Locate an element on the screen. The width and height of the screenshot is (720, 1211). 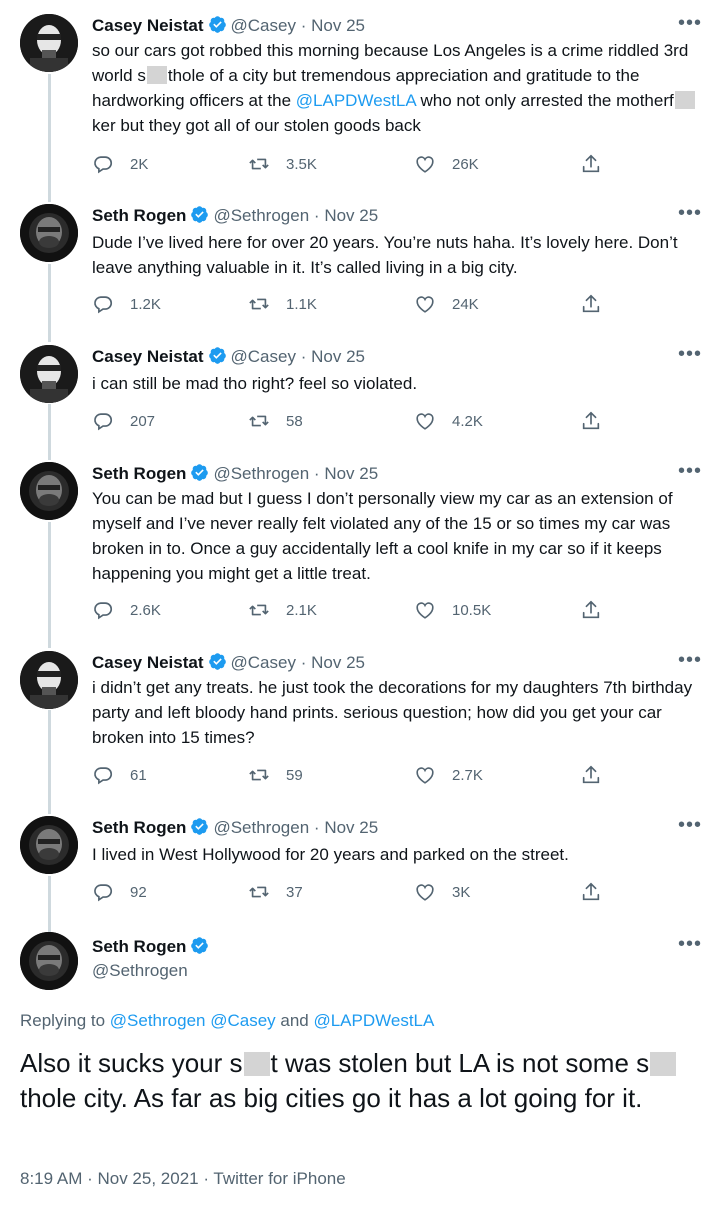
retweet-button: 2.1K is located at coordinates (282, 610).